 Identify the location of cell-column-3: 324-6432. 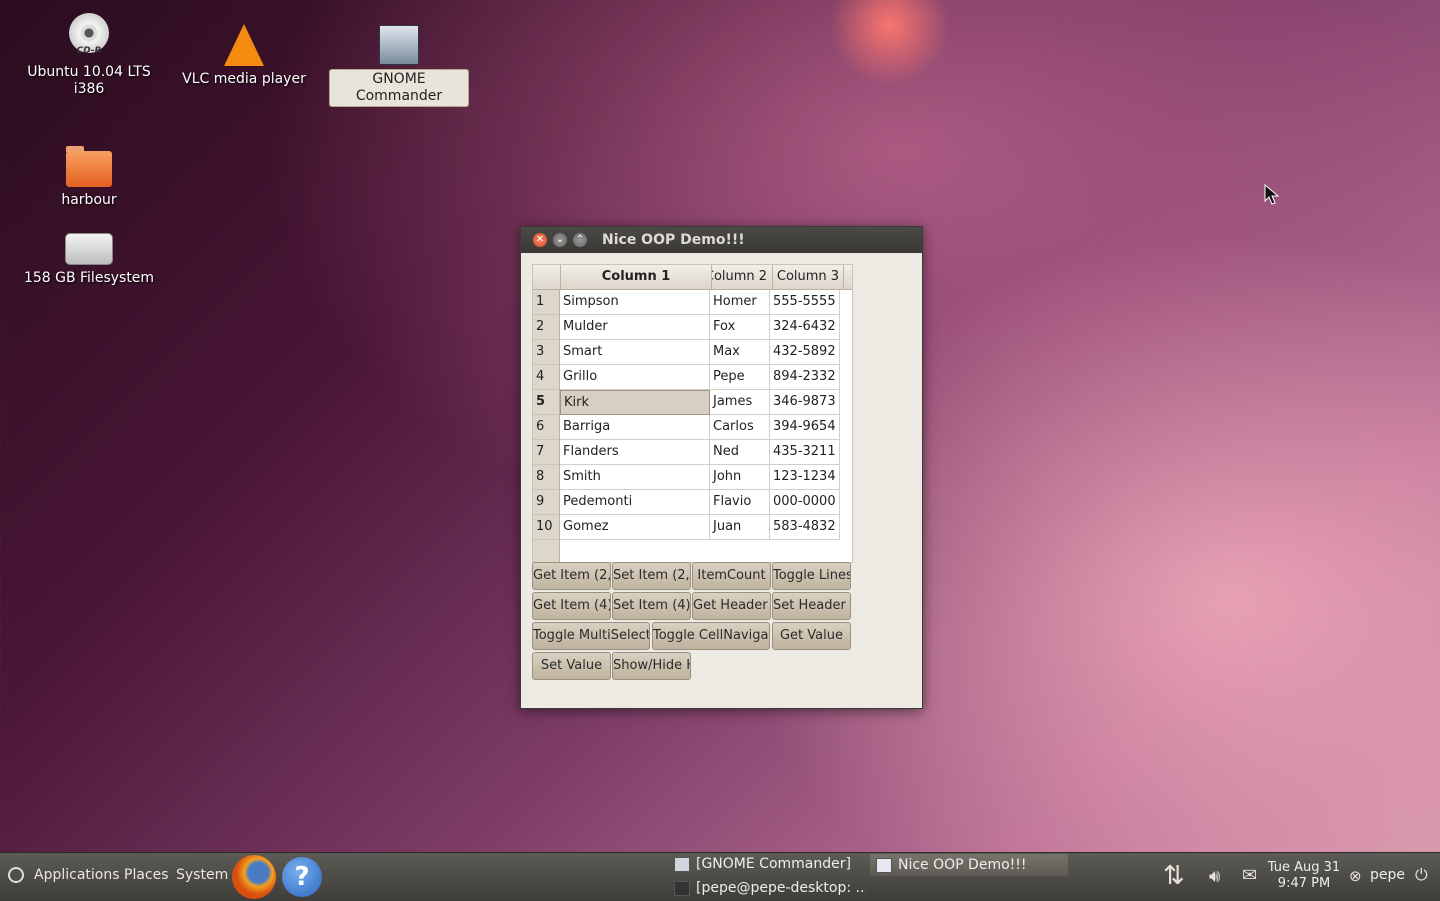
(805, 327).